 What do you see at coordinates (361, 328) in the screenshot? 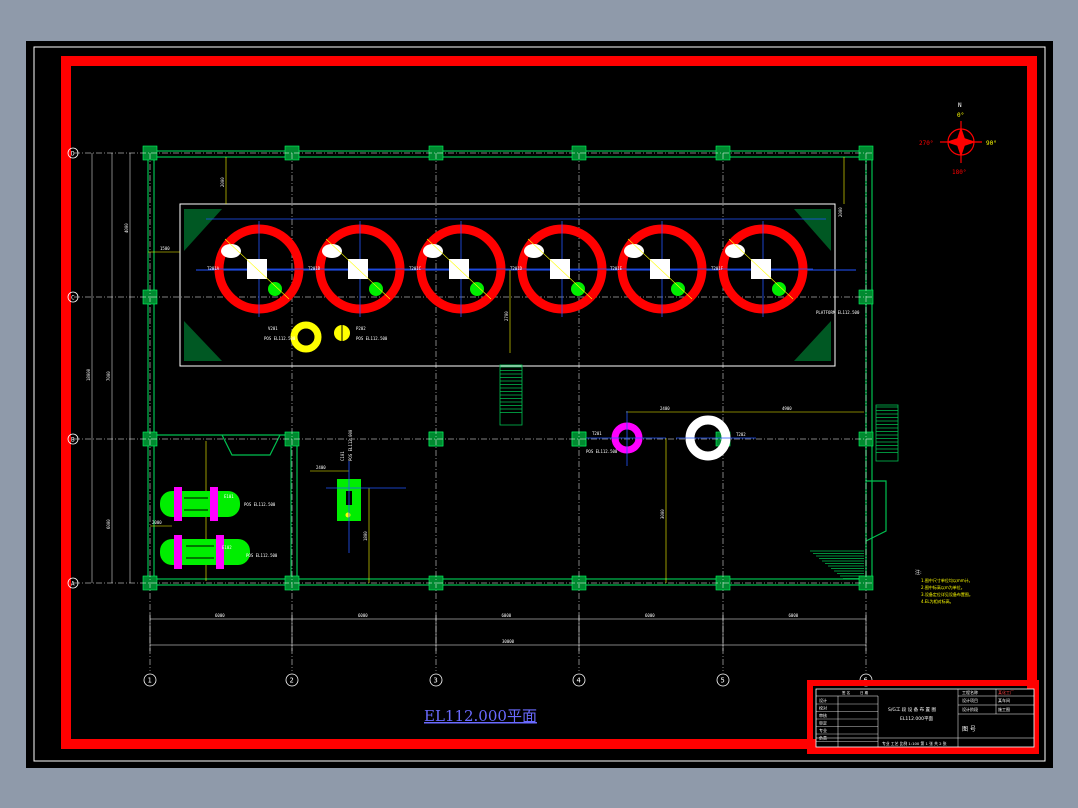
I see `pump-label-p202: P202` at bounding box center [361, 328].